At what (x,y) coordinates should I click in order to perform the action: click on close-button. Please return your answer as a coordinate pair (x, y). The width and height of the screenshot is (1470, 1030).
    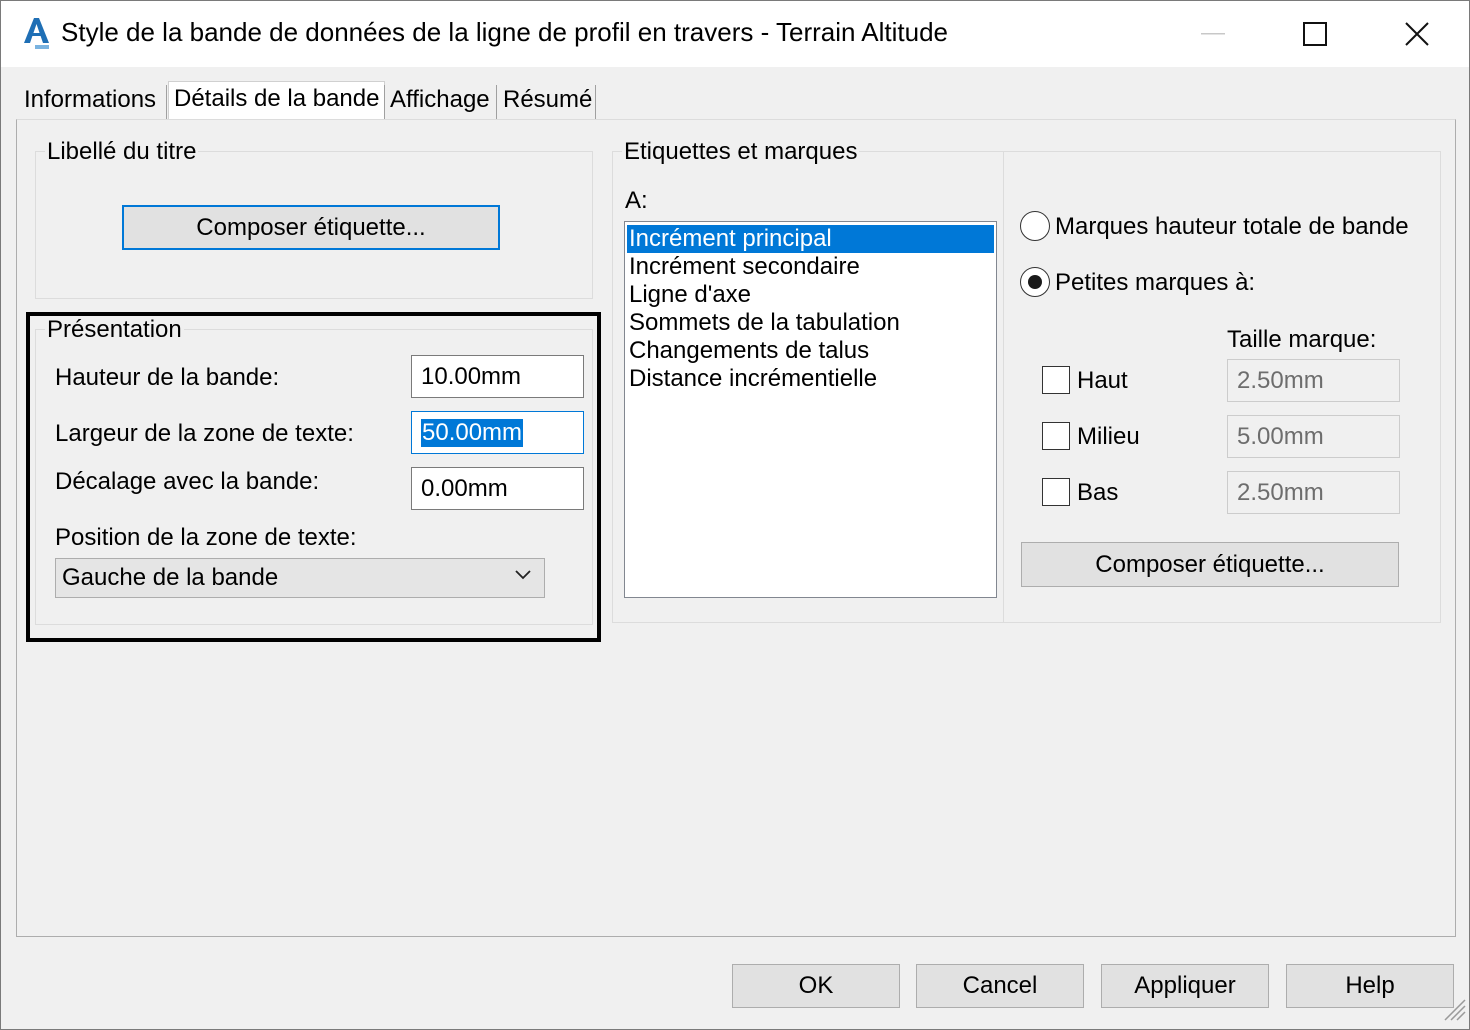
    Looking at the image, I should click on (1417, 34).